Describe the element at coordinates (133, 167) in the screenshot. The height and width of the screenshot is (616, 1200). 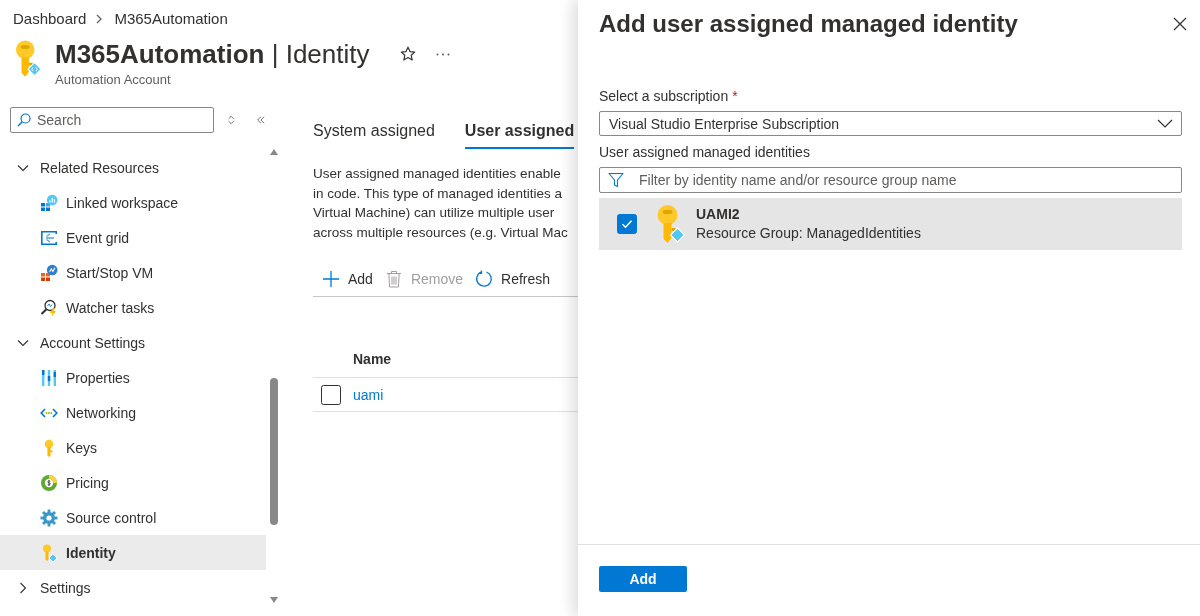
I see `menu-group: Related Resources` at that location.